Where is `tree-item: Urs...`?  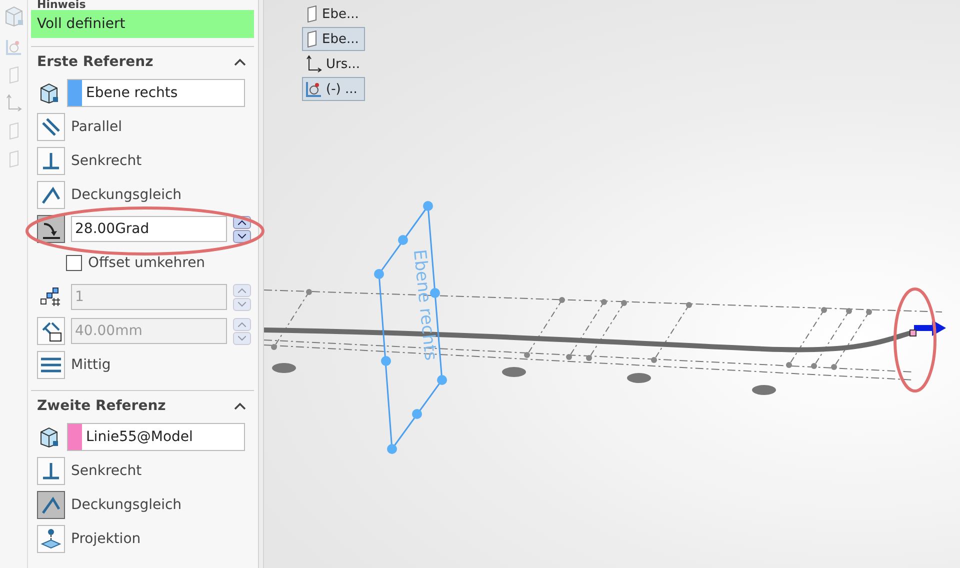 tree-item: Urs... is located at coordinates (334, 64).